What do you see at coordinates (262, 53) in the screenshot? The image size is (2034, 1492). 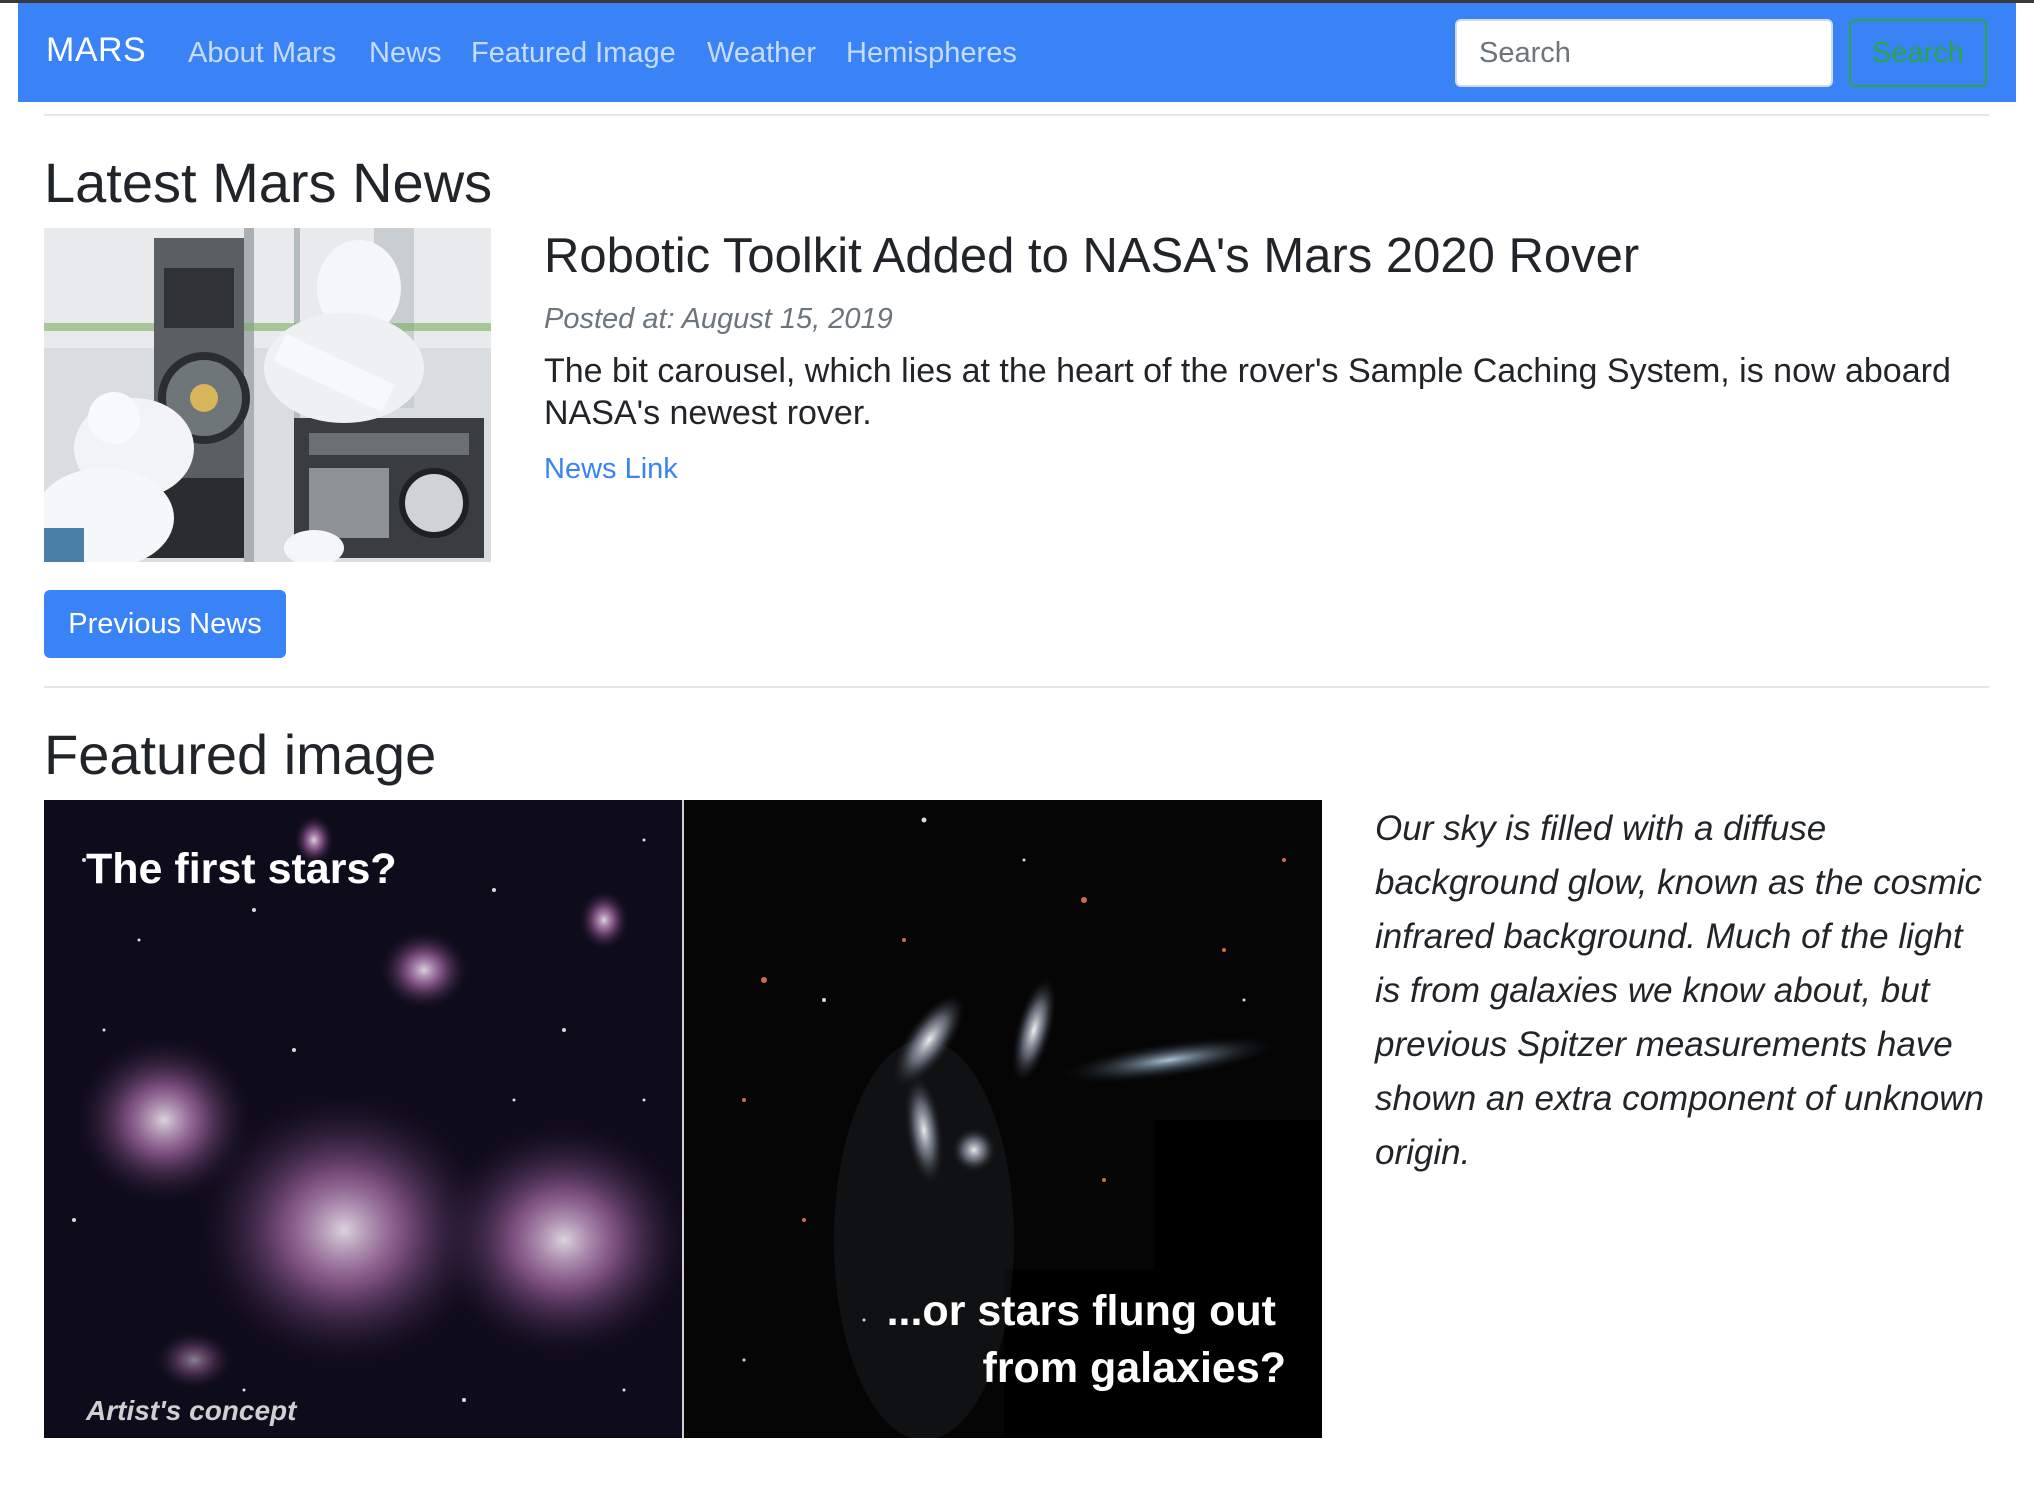 I see `nav-item-about-mars: About Mars` at bounding box center [262, 53].